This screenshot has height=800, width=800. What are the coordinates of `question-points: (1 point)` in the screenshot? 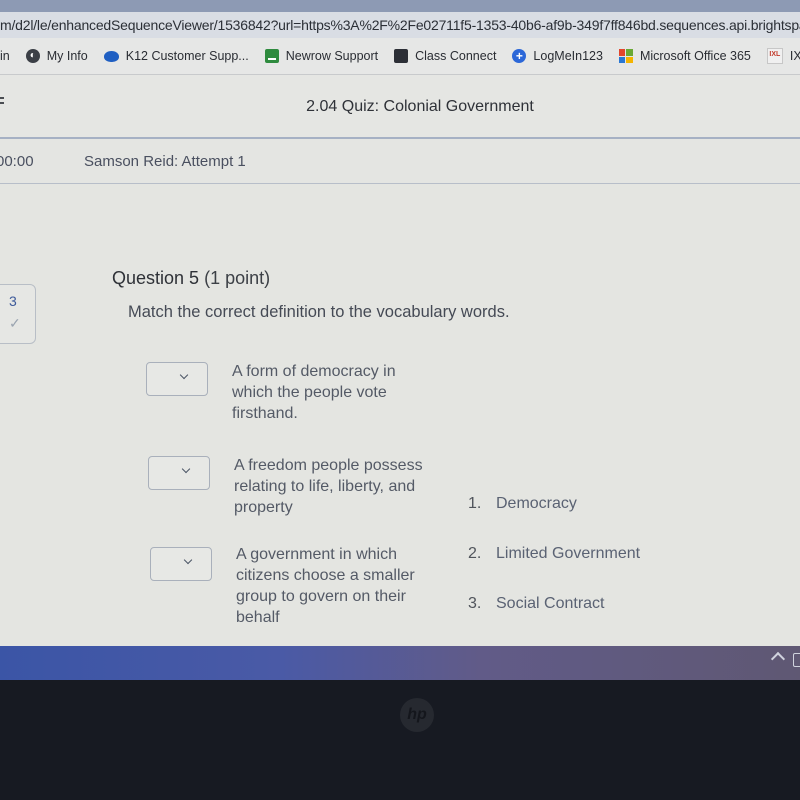 It's located at (237, 278).